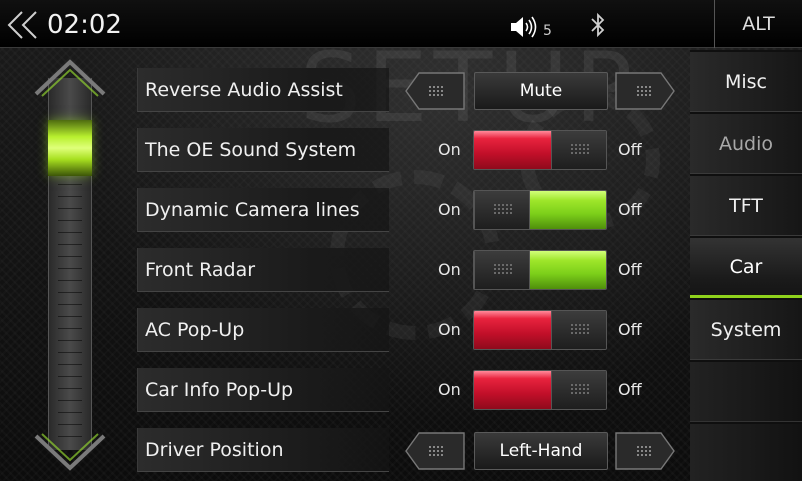 The image size is (802, 481). I want to click on setting-row-dynamic-camera-lines: Dynamic Camera lines On Off, so click(407, 210).